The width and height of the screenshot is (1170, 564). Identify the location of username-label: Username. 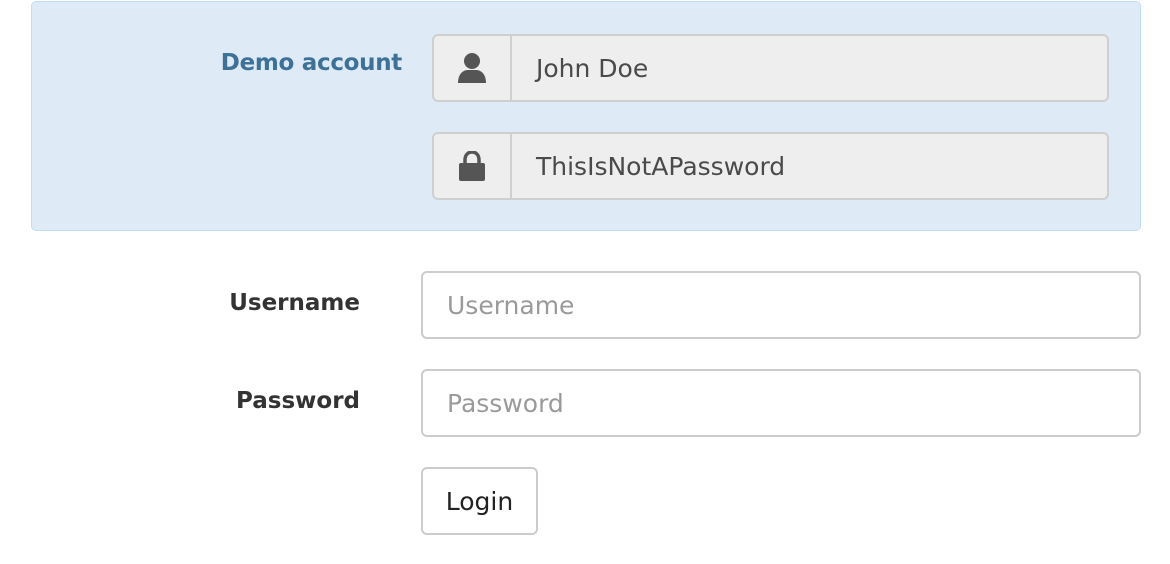
(294, 303).